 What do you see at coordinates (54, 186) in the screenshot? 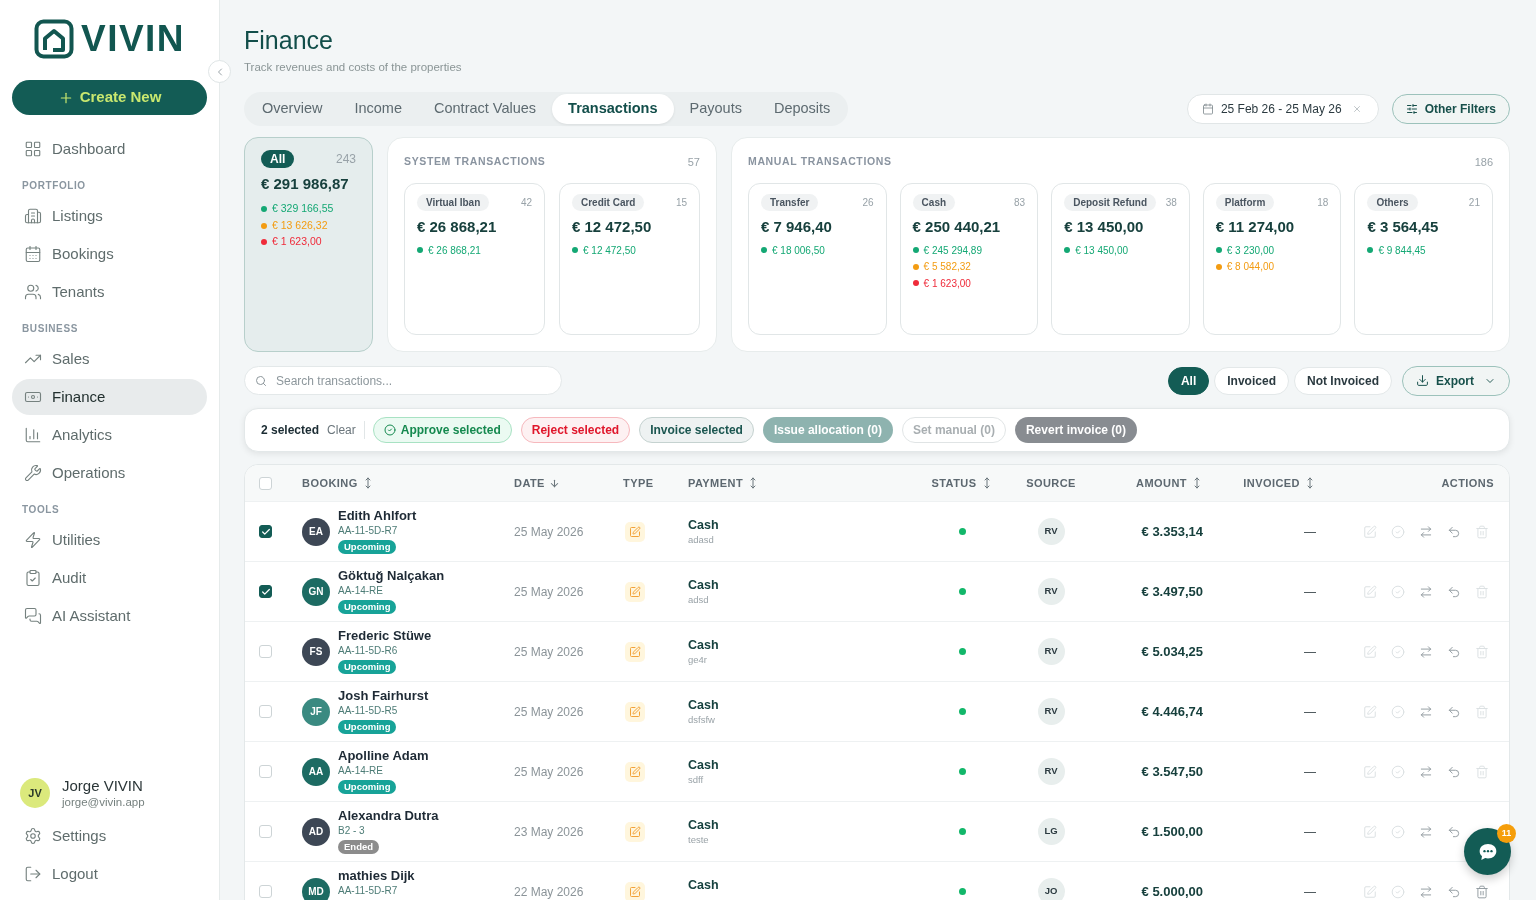
I see `section-heading: PORTFOLIO` at bounding box center [54, 186].